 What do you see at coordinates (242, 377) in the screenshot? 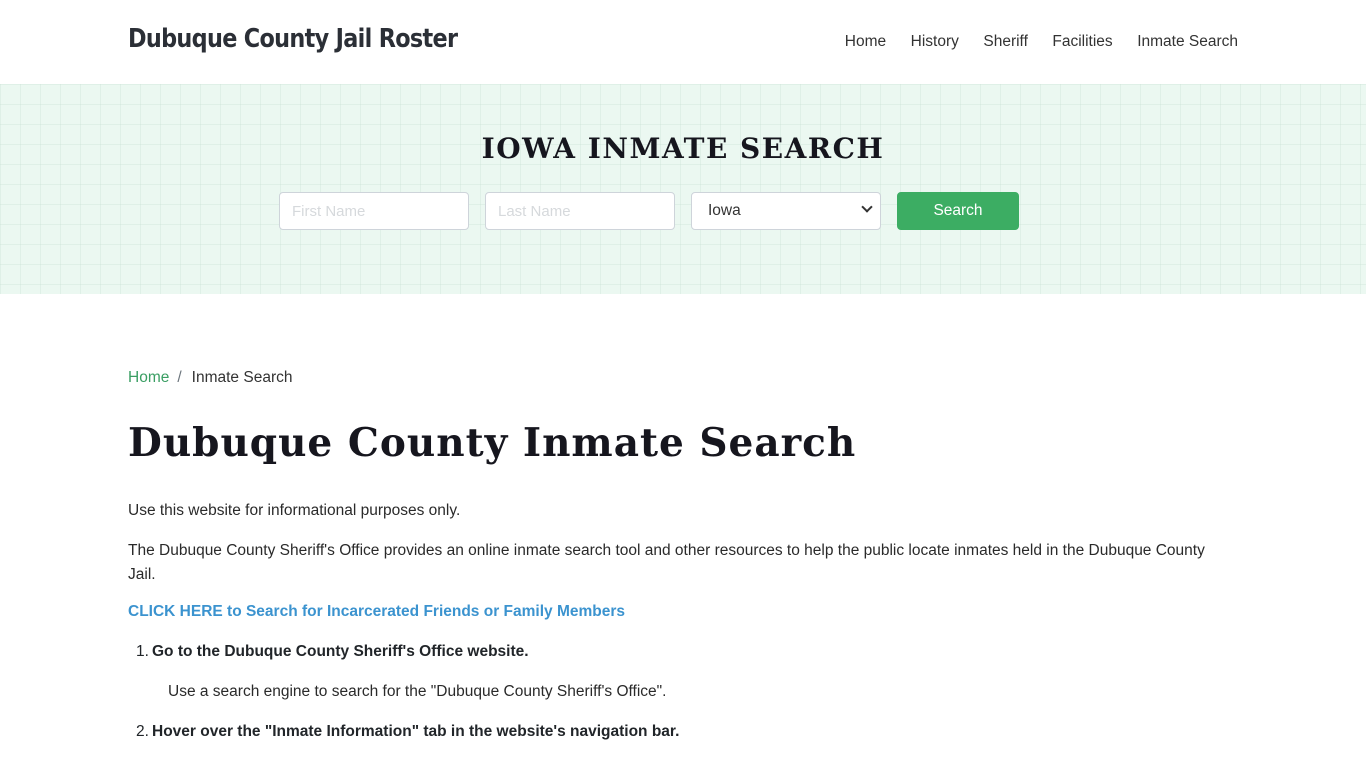
I see `breadcrumb-current: Inmate Search` at bounding box center [242, 377].